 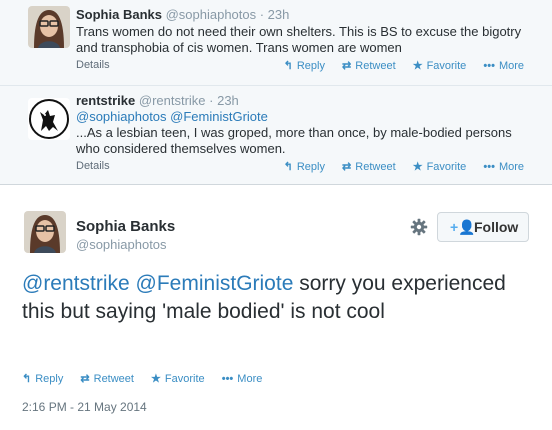 I want to click on tweet-header: rentstrike @rentstrike · 23h, so click(x=157, y=100).